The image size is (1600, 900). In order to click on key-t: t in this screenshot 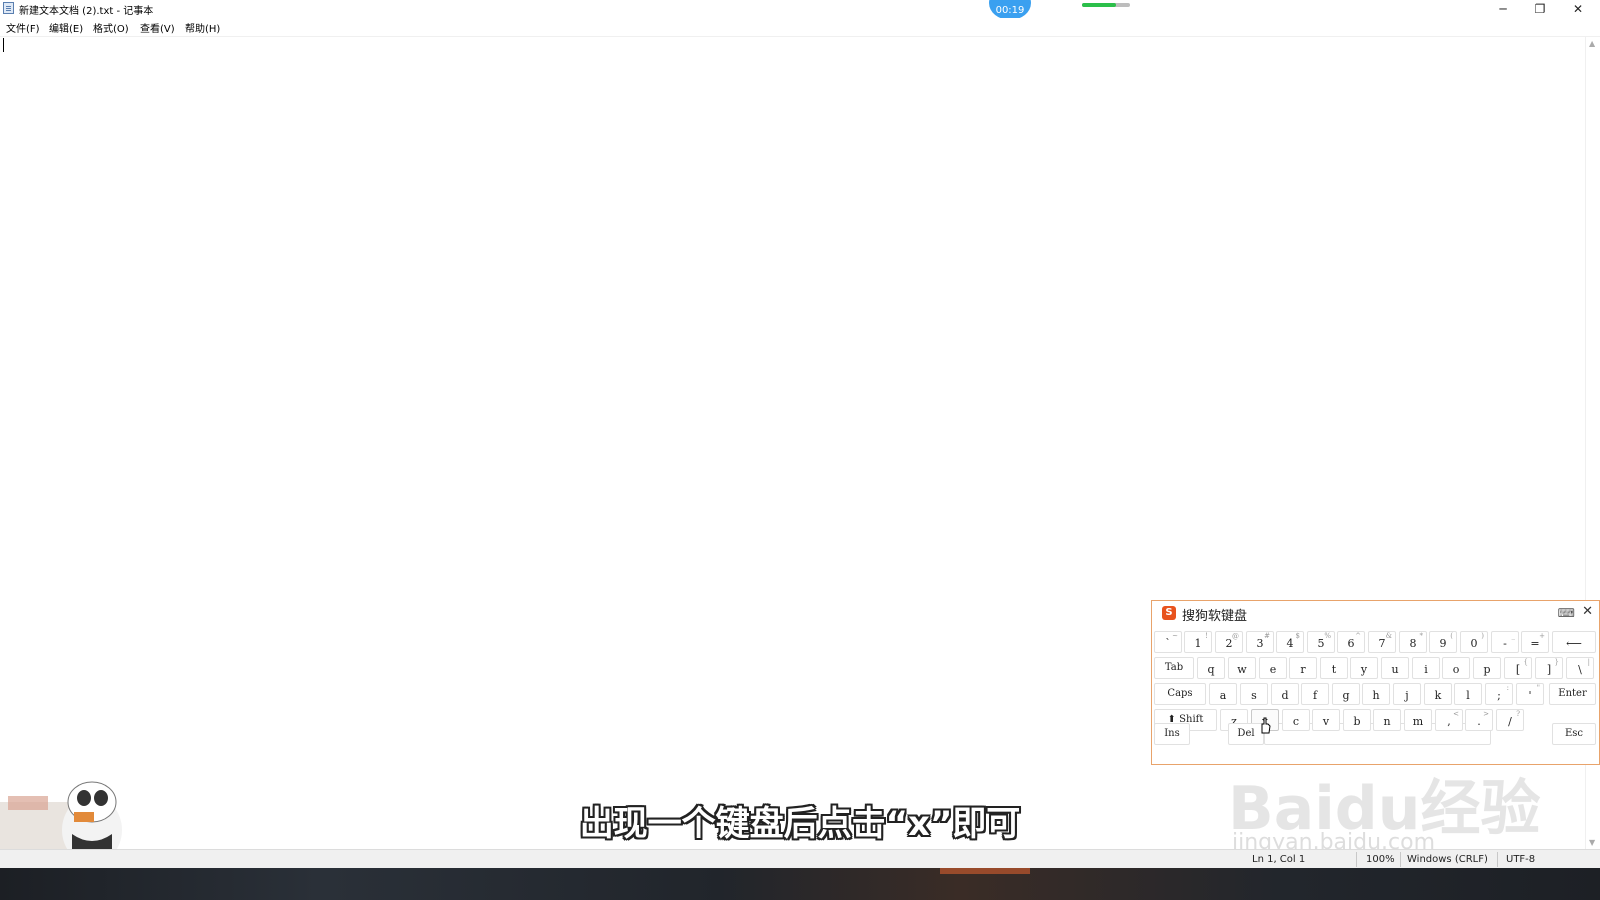, I will do `click(1334, 668)`.